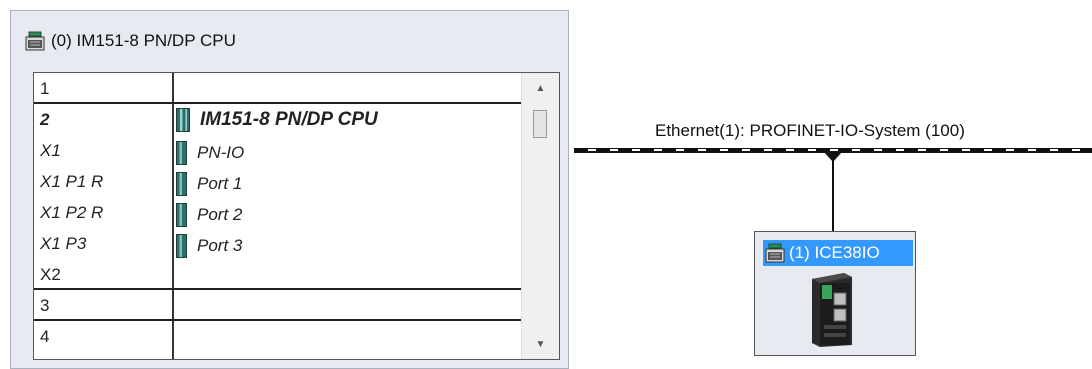  What do you see at coordinates (540, 344) in the screenshot?
I see `scroll-down-arrow-icon: ▼` at bounding box center [540, 344].